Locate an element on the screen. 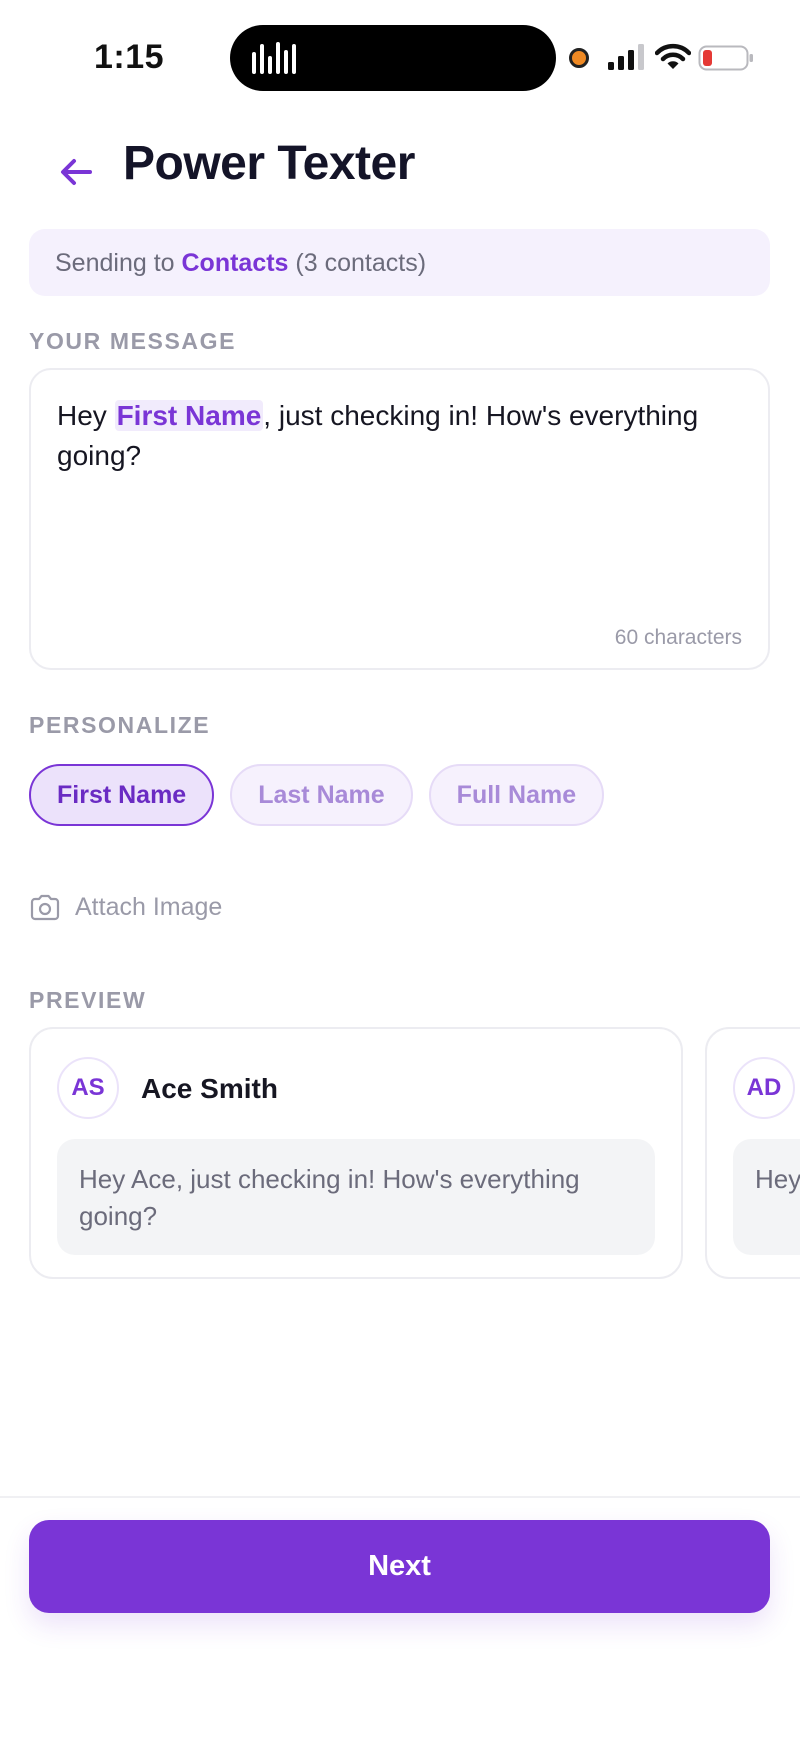  banner-prefix: Sending to is located at coordinates (118, 263).